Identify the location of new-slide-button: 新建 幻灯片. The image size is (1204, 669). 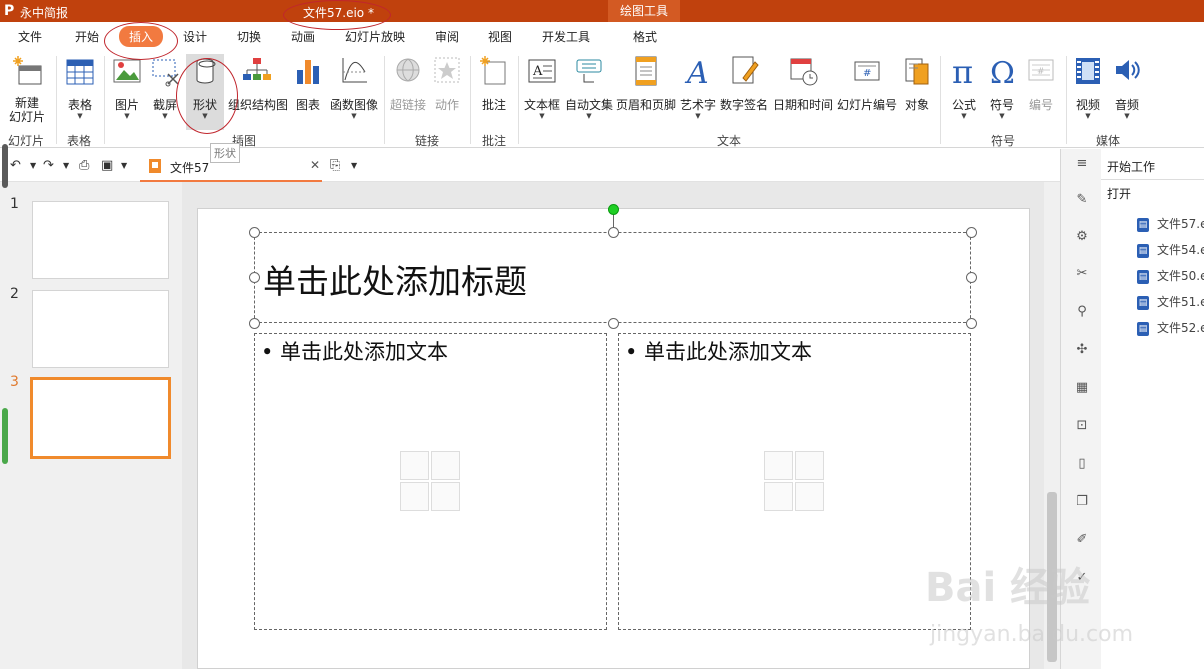
(27, 92).